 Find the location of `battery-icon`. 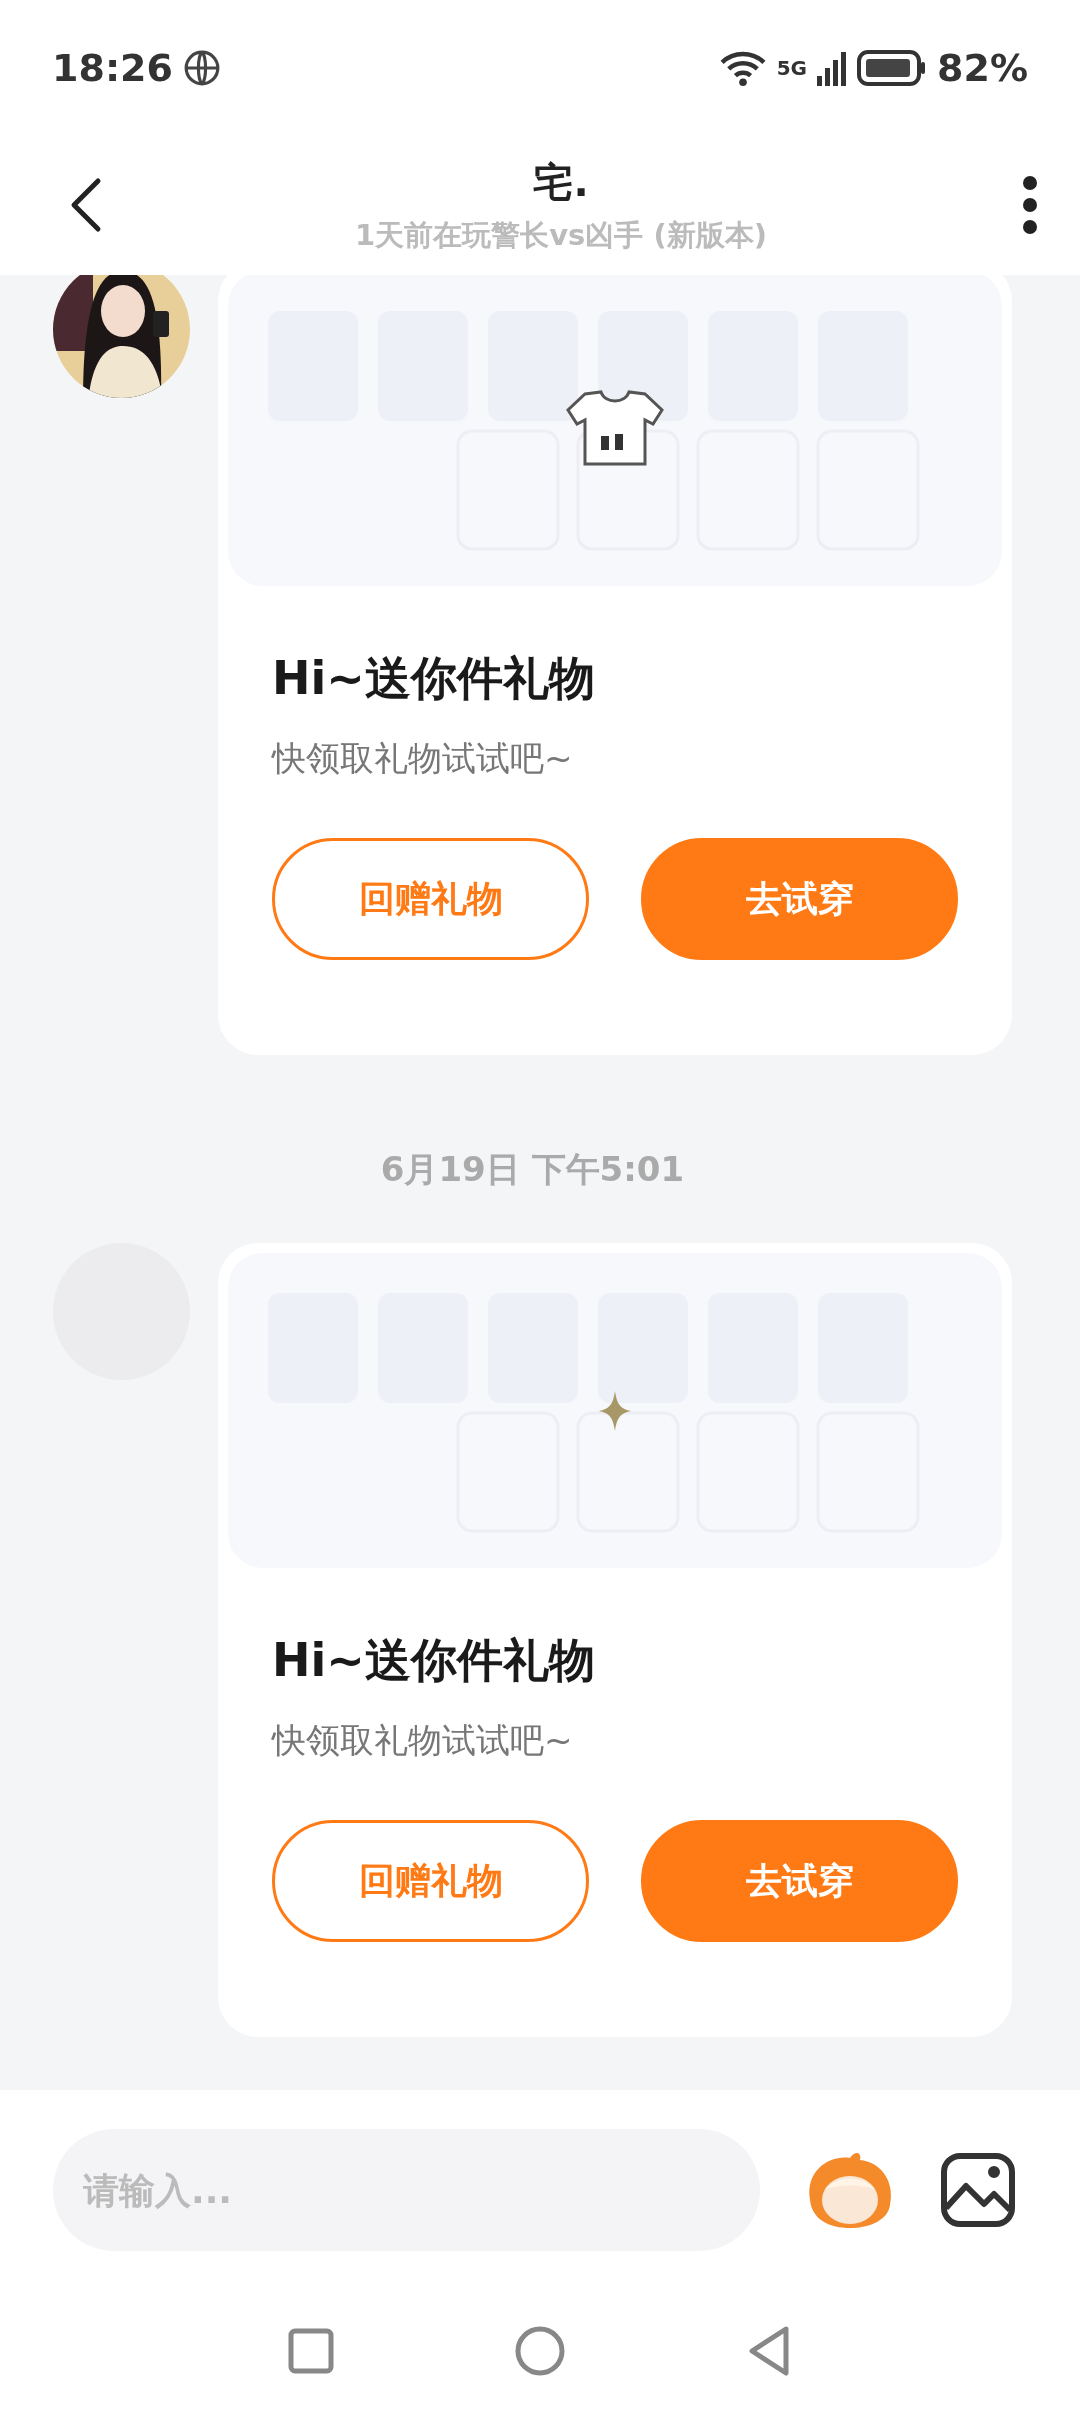

battery-icon is located at coordinates (892, 67).